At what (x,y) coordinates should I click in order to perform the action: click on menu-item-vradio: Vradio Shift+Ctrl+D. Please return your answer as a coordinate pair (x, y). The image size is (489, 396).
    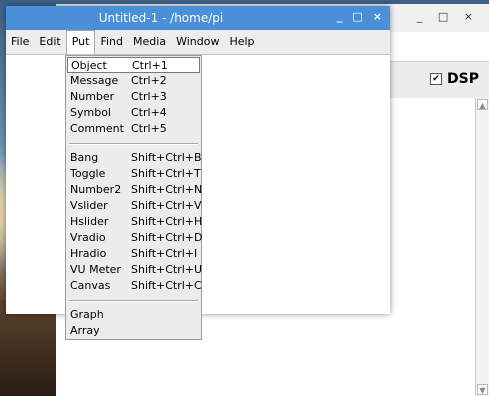
    Looking at the image, I should click on (134, 238).